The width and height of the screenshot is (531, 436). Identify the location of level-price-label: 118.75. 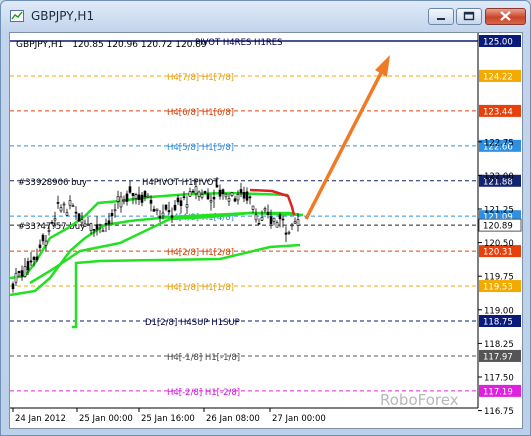
(498, 323).